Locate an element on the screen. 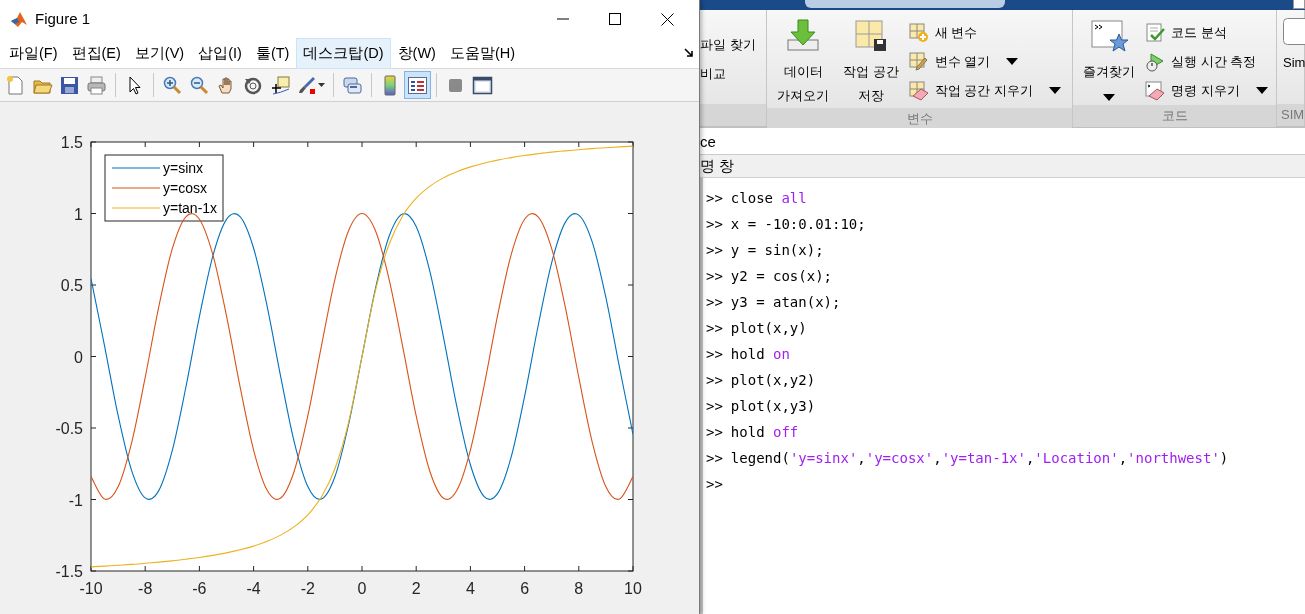 The image size is (1305, 614). window-title: Figure 1 is located at coordinates (63, 18).